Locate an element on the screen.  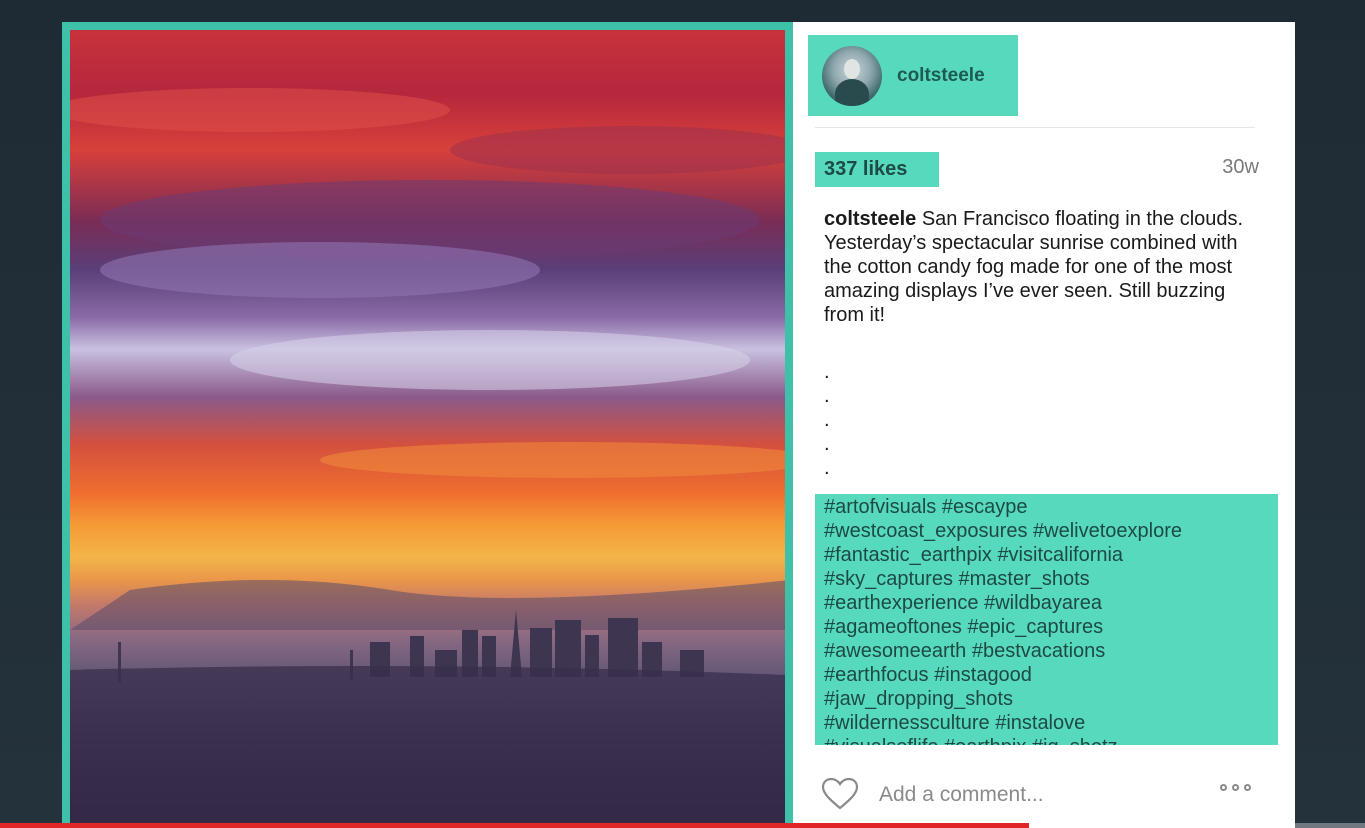
heart-icon is located at coordinates (840, 794).